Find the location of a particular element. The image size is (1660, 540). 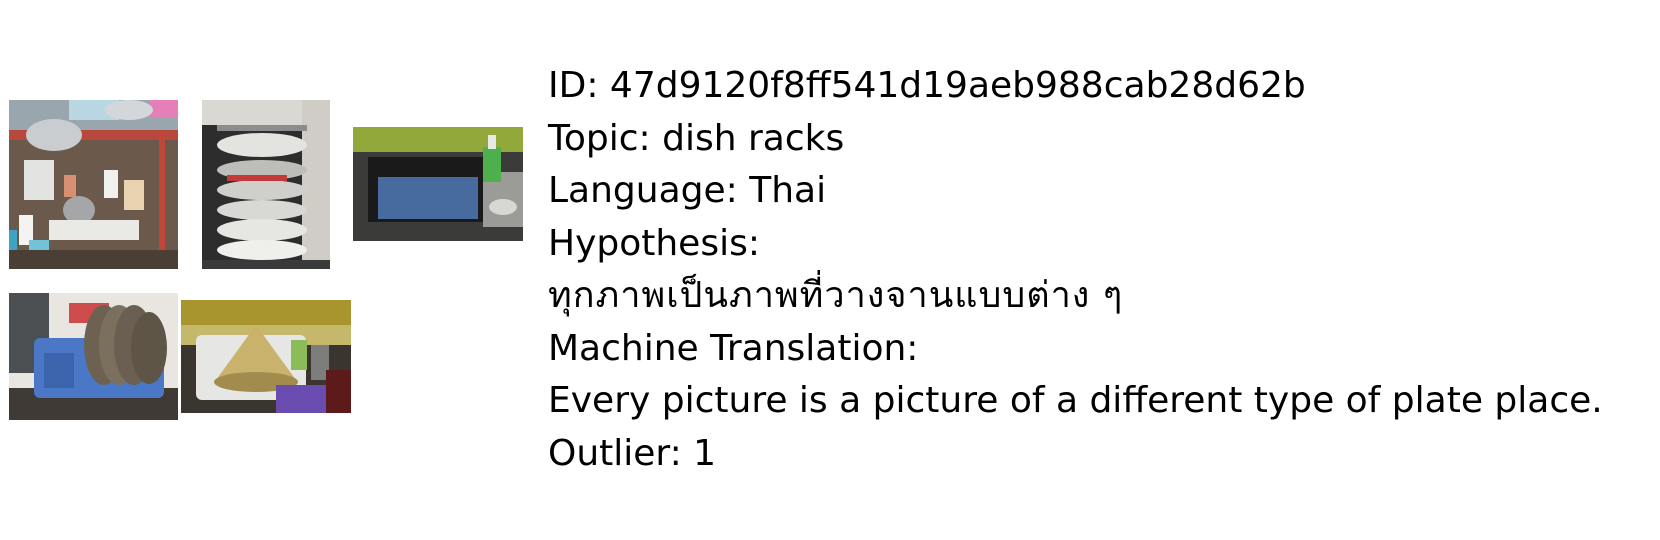

dish-rack-drawer-image is located at coordinates (266, 184).